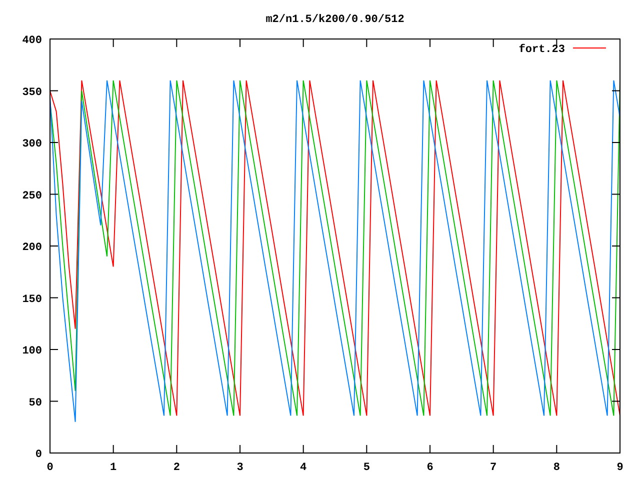 This screenshot has height=480, width=640. What do you see at coordinates (556, 468) in the screenshot?
I see `x-tick-label: 8` at bounding box center [556, 468].